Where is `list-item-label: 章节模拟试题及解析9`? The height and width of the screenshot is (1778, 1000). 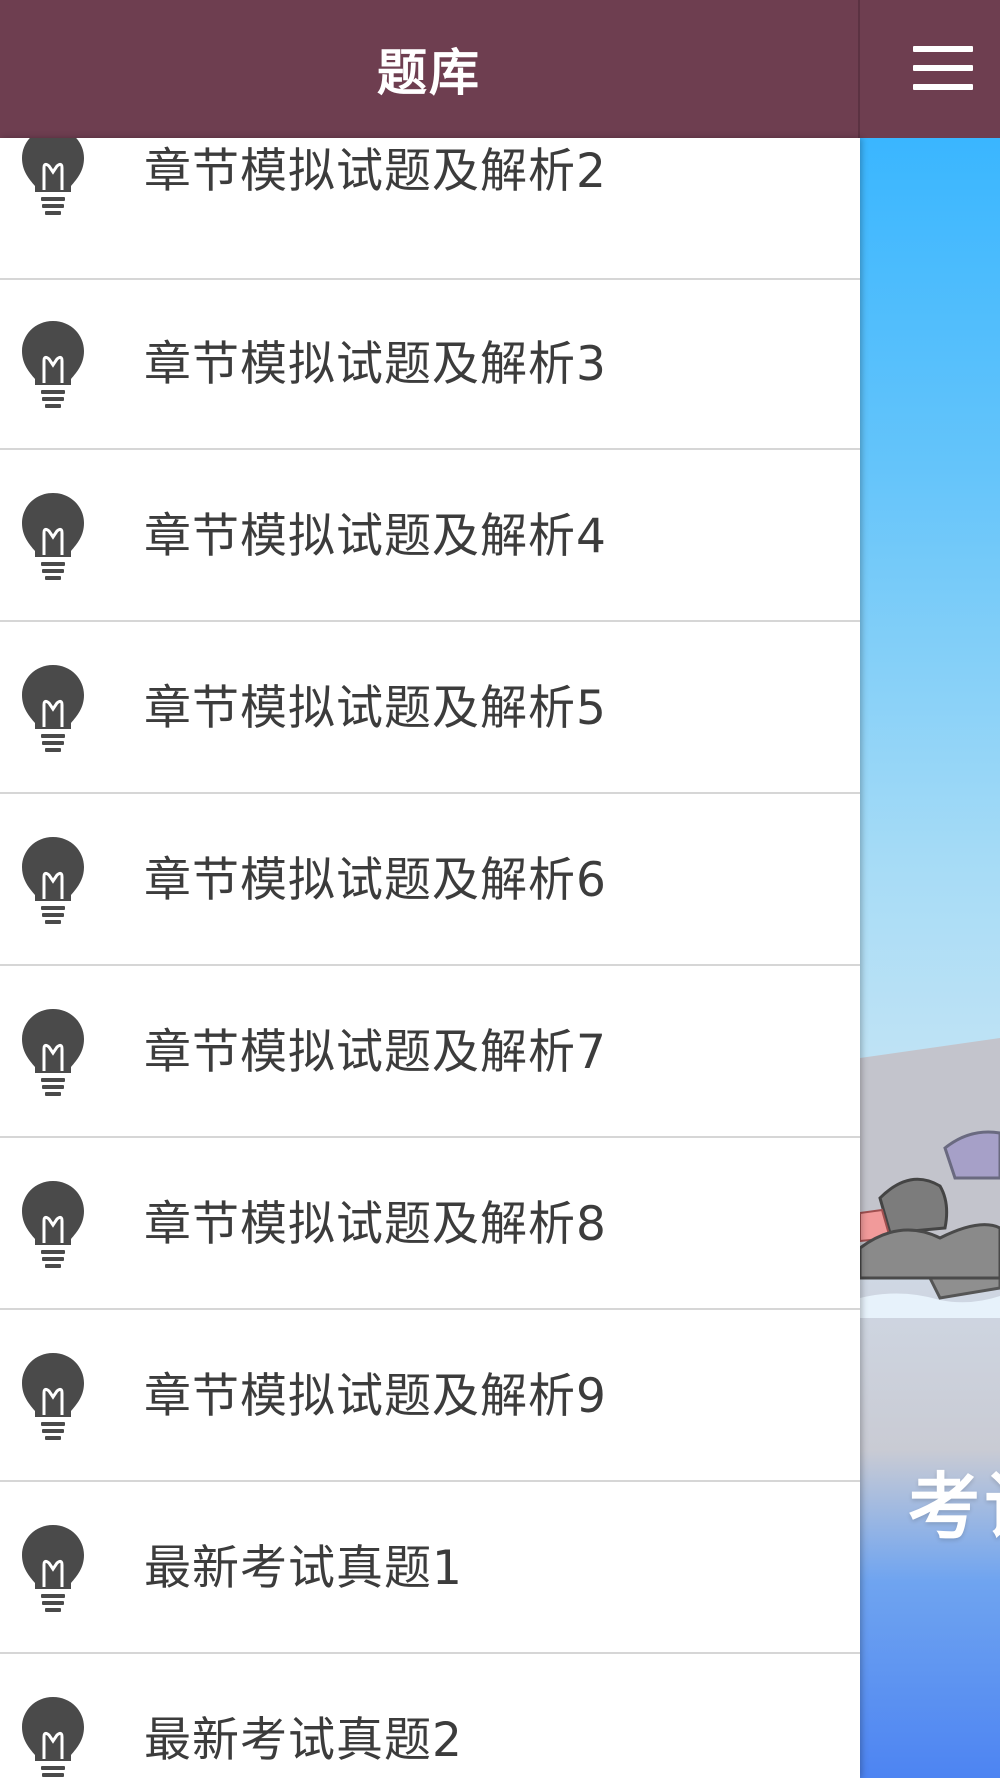
list-item-label: 章节模拟试题及解析9 is located at coordinates (375, 1396).